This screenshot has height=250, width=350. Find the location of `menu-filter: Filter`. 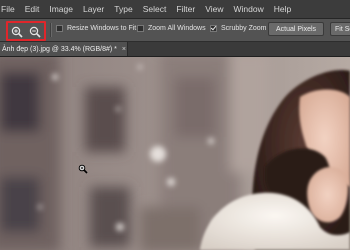

menu-filter: Filter is located at coordinates (185, 9).